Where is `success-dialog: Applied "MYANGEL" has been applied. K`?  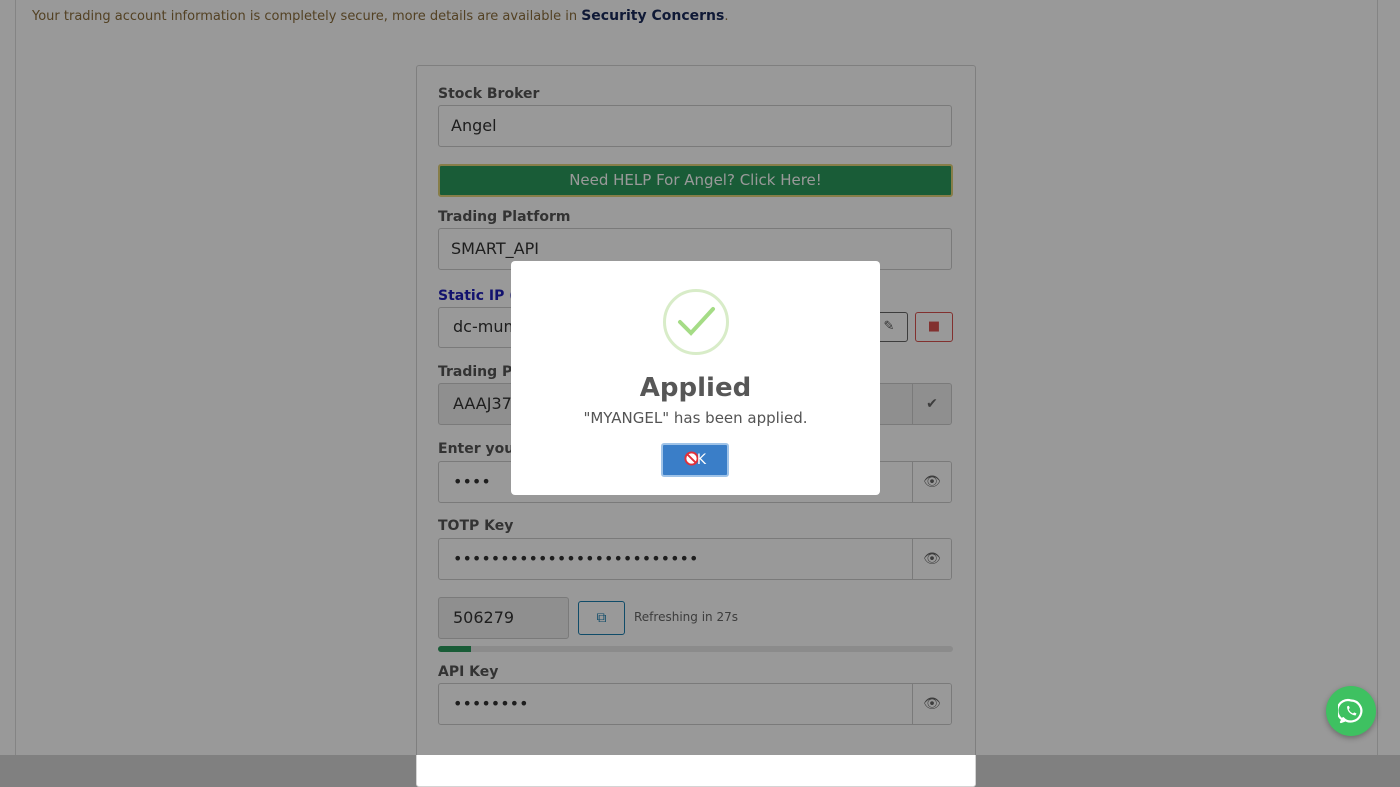 success-dialog: Applied "MYANGEL" has been applied. K is located at coordinates (695, 378).